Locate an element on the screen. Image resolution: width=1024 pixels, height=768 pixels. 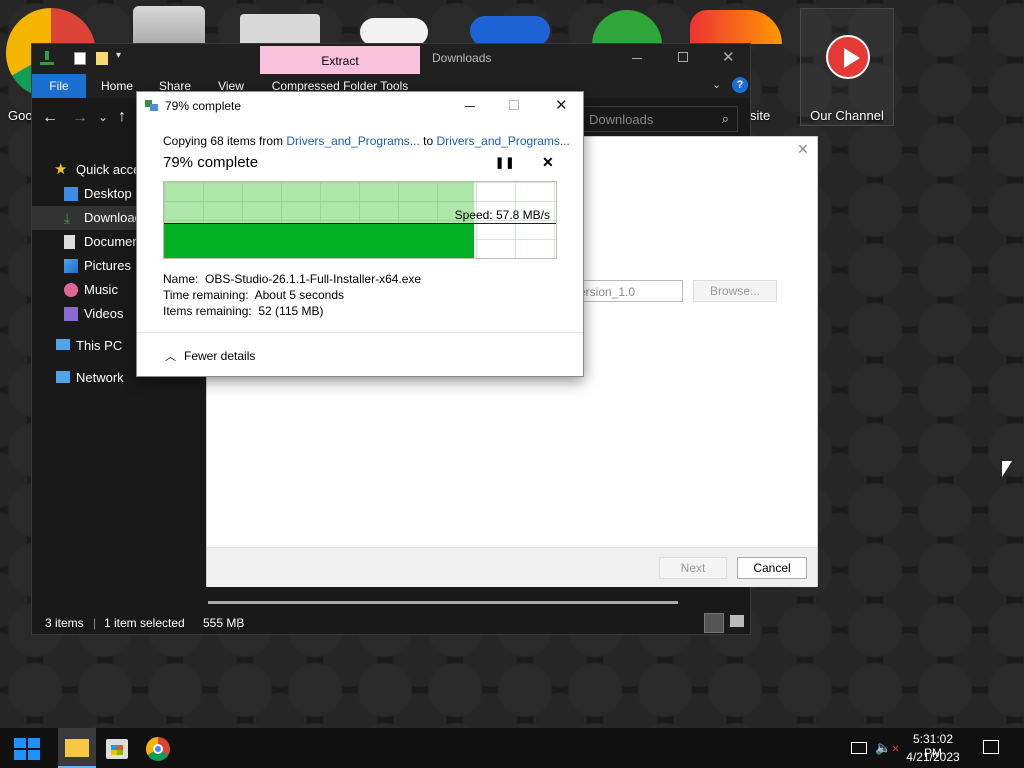
tab-label: File is located at coordinates (59, 86).